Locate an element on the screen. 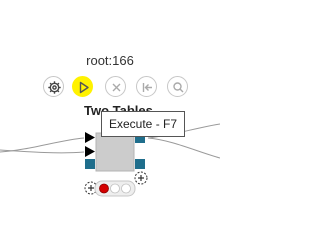 This screenshot has width=320, height=240. status-light-green is located at coordinates (126, 188).